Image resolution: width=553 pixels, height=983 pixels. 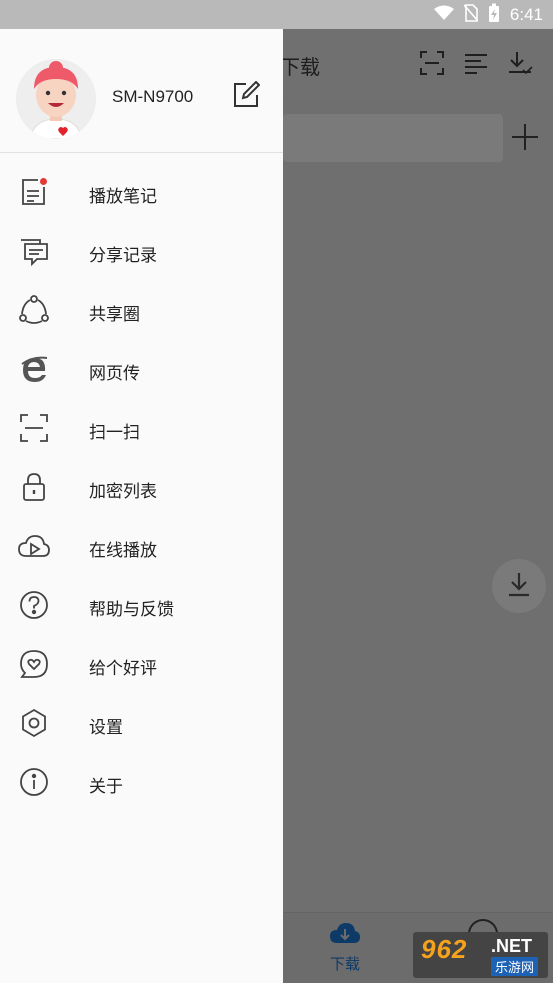 I want to click on cloud-download-icon, so click(x=345, y=937).